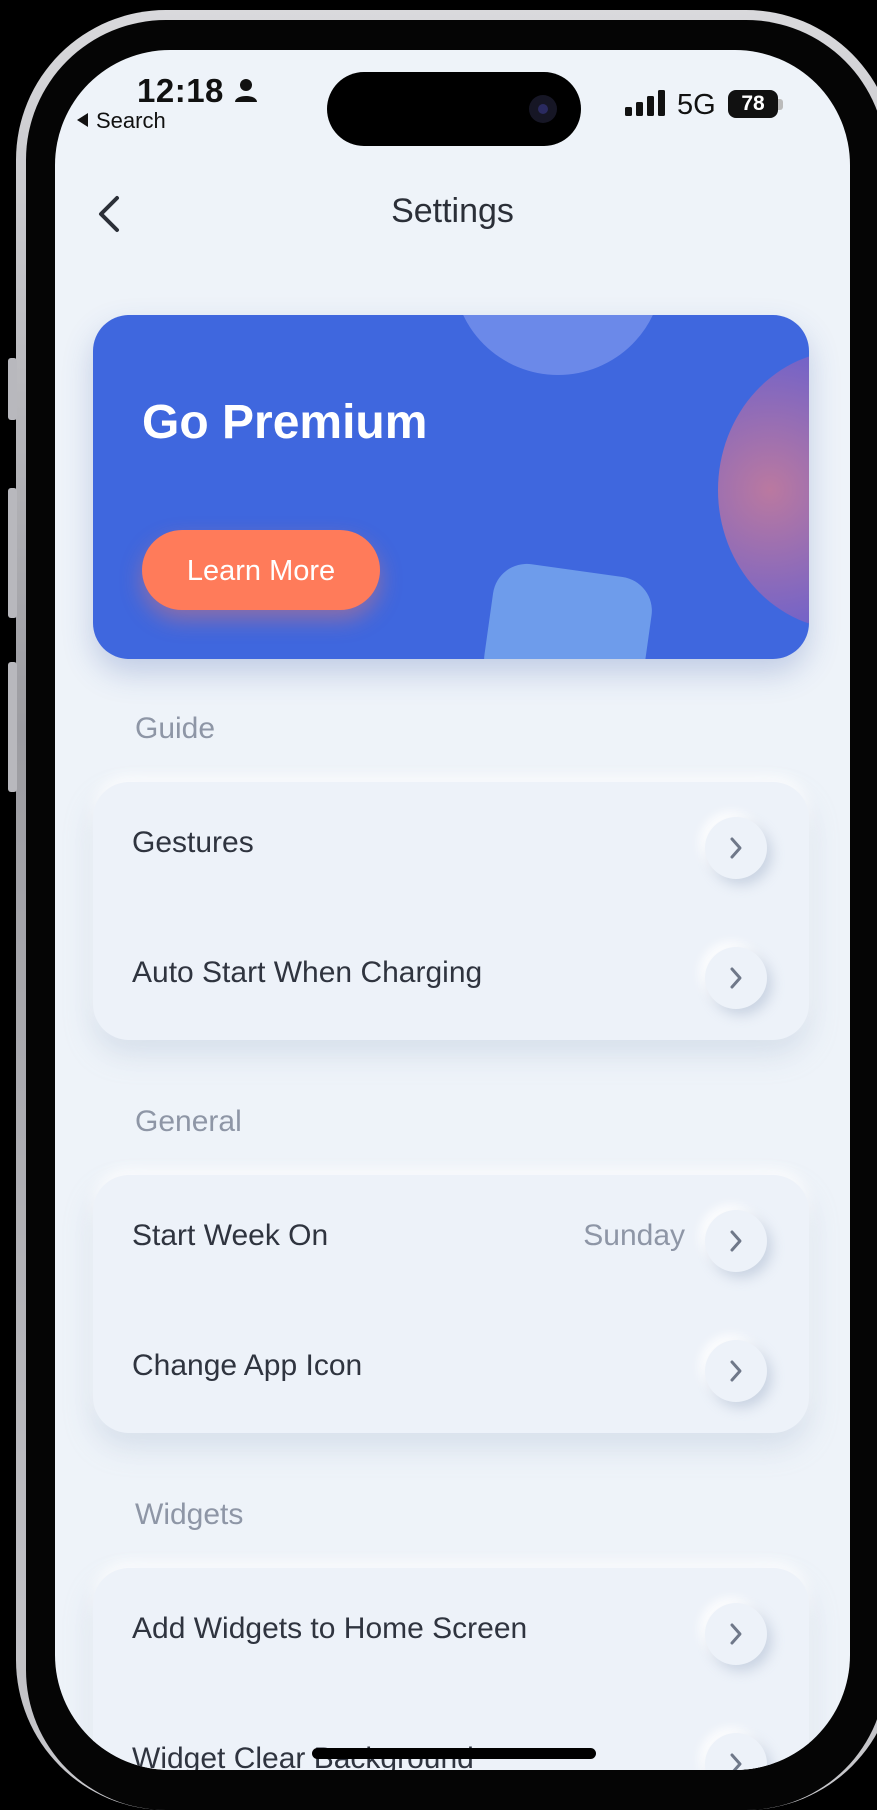 The width and height of the screenshot is (877, 1810). Describe the element at coordinates (175, 728) in the screenshot. I see `section-label-guide: Guide` at that location.